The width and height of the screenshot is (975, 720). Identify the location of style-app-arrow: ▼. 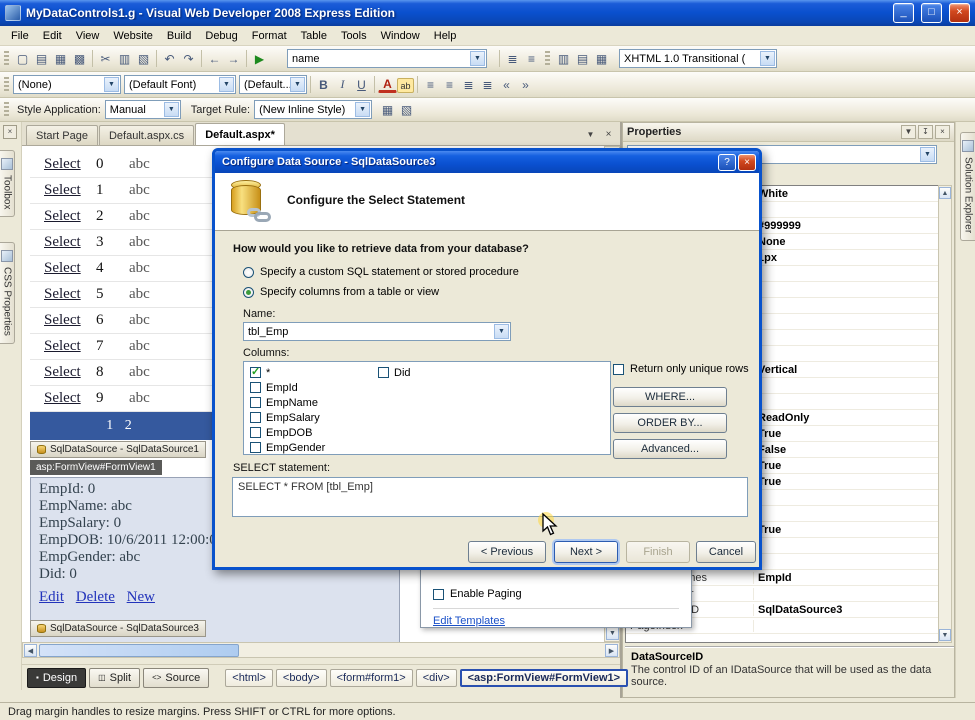
(171, 109).